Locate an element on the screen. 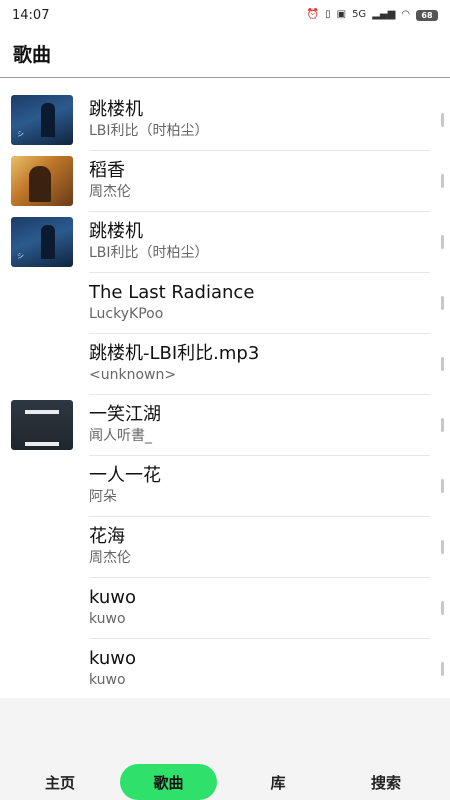 The width and height of the screenshot is (450, 800). song-row: 一人一花 阿朵 is located at coordinates (225, 486).